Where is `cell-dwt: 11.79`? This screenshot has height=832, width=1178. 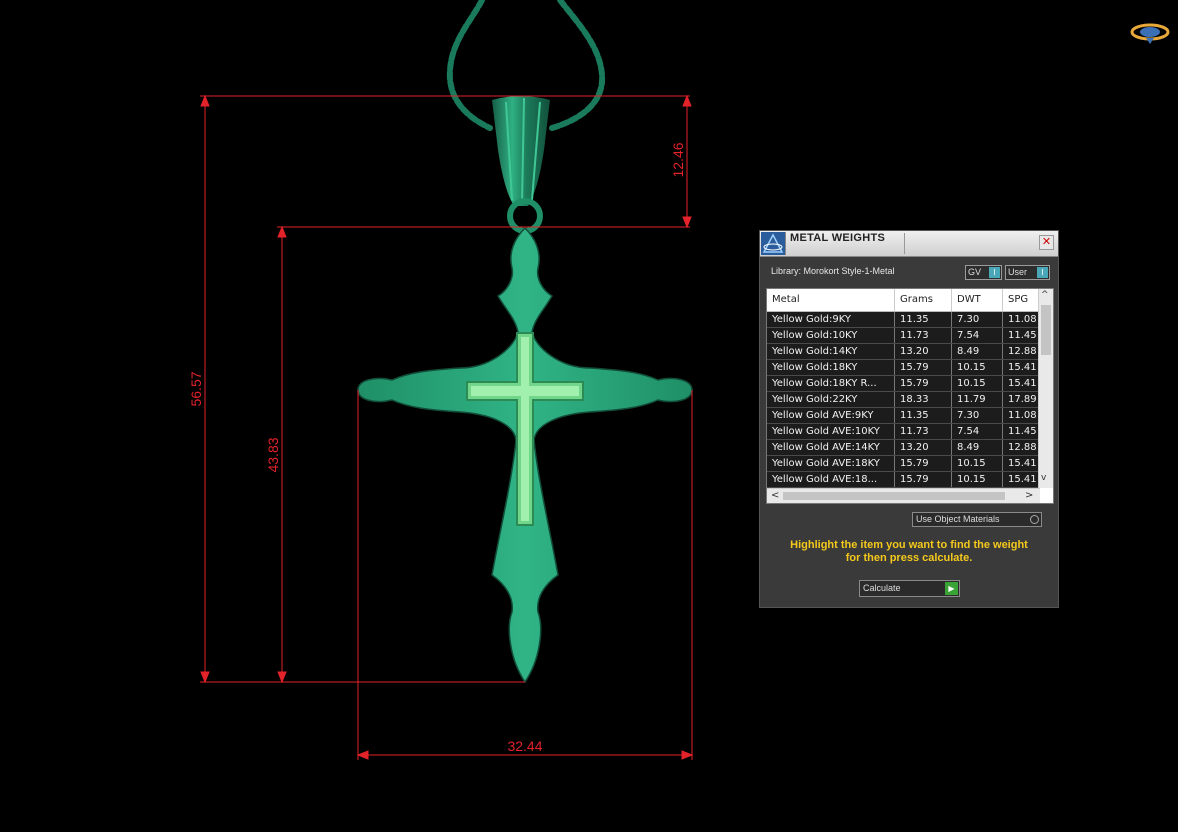 cell-dwt: 11.79 is located at coordinates (977, 399).